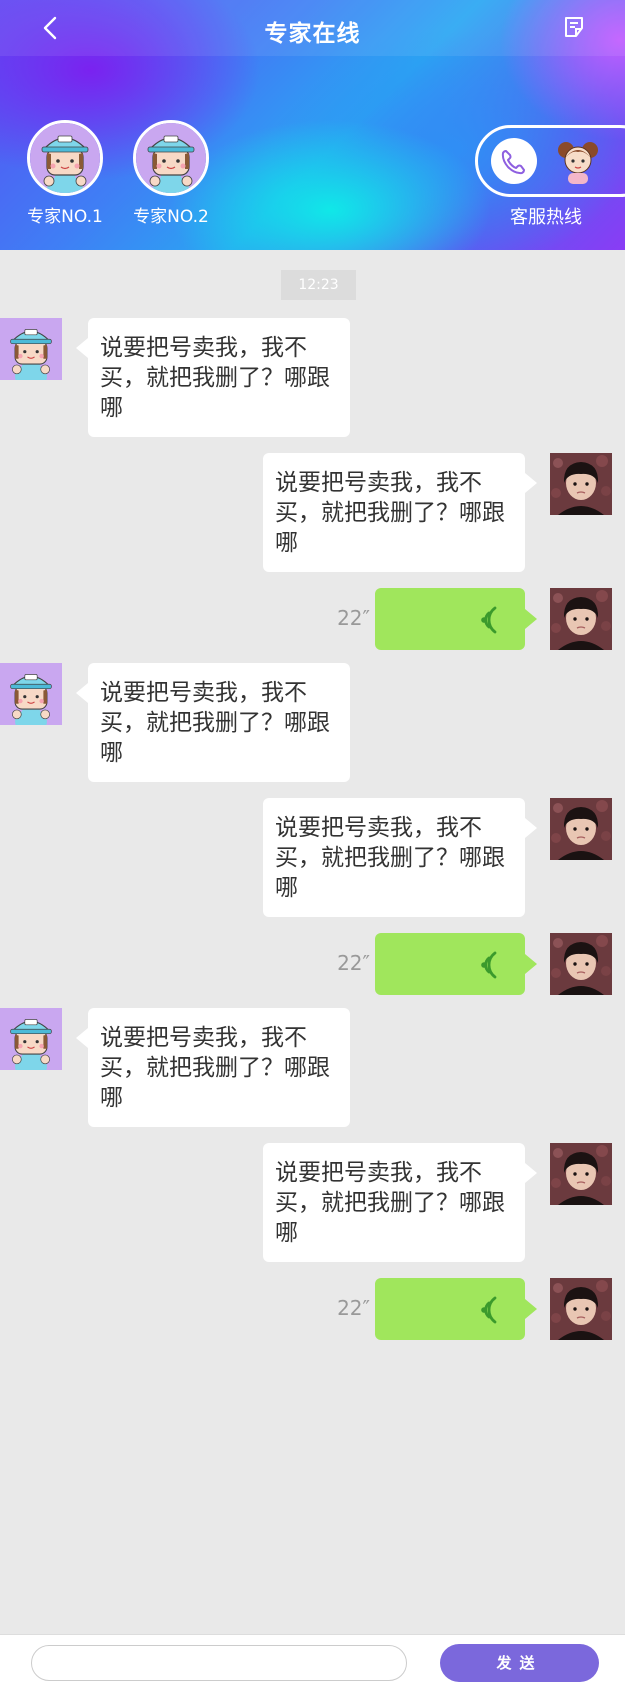 This screenshot has width=625, height=1692. I want to click on hotline-label: 客服热线, so click(546, 217).